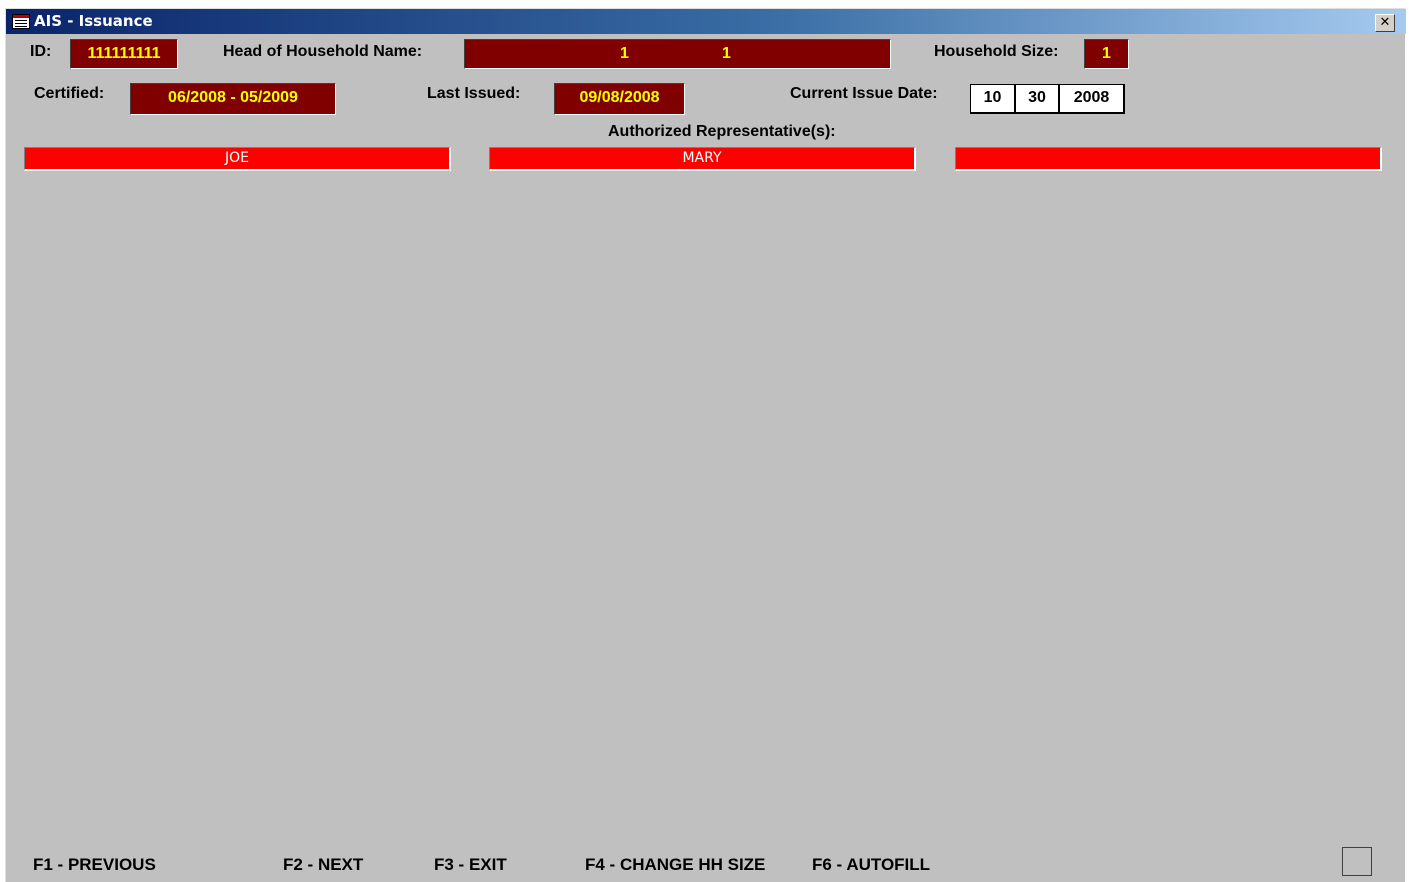  Describe the element at coordinates (864, 93) in the screenshot. I see `current-issue-date-label: Current Issue Date:` at that location.